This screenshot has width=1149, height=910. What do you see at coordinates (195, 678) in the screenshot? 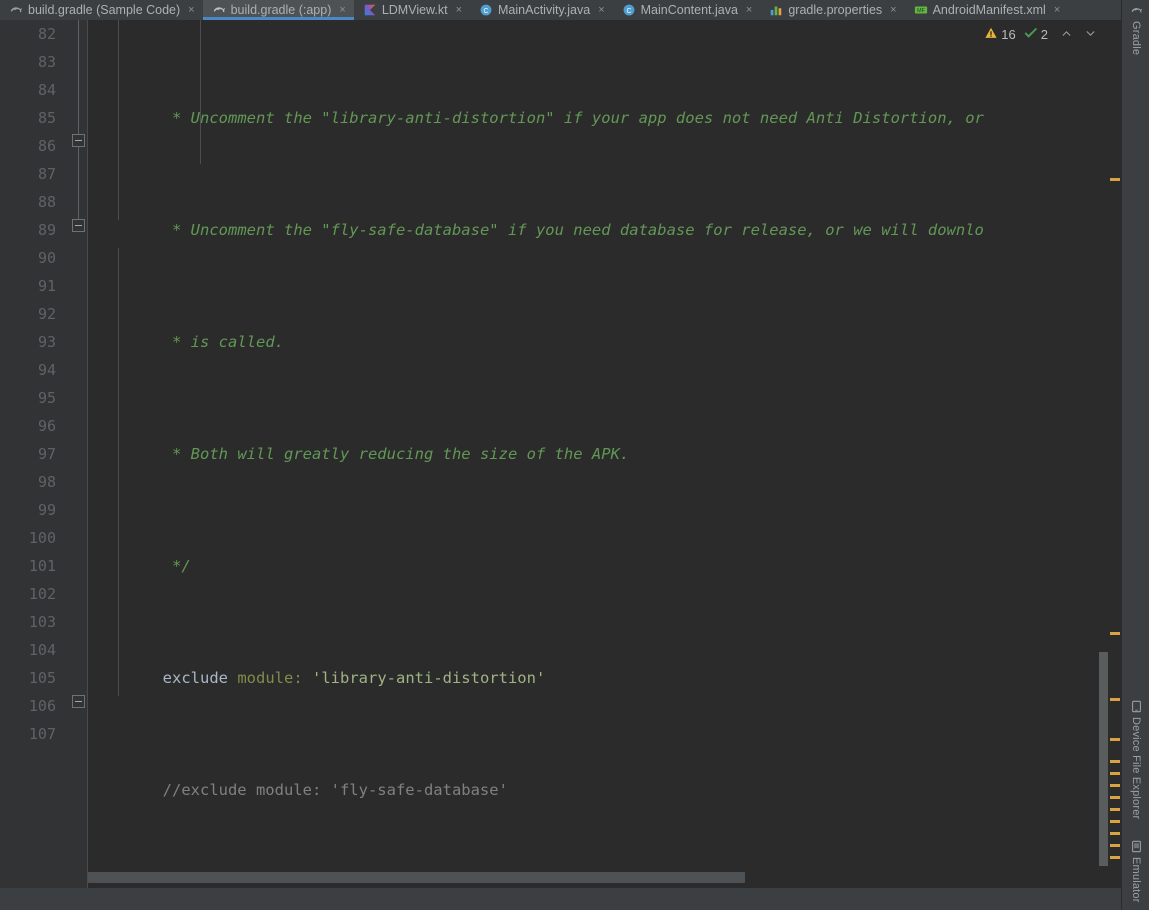
I see `code-token-keyword: exclude` at bounding box center [195, 678].